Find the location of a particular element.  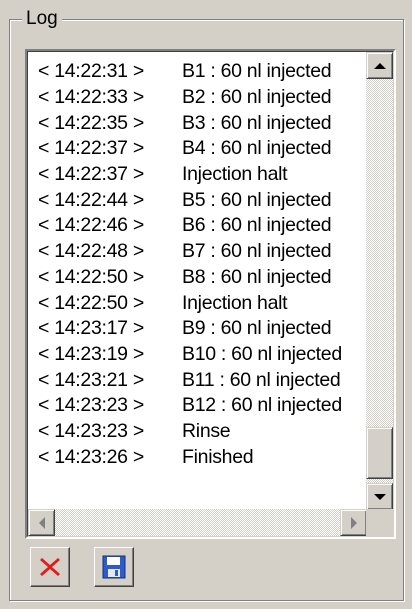

log-entry-message: B3 : 60 nl injected is located at coordinates (257, 122).